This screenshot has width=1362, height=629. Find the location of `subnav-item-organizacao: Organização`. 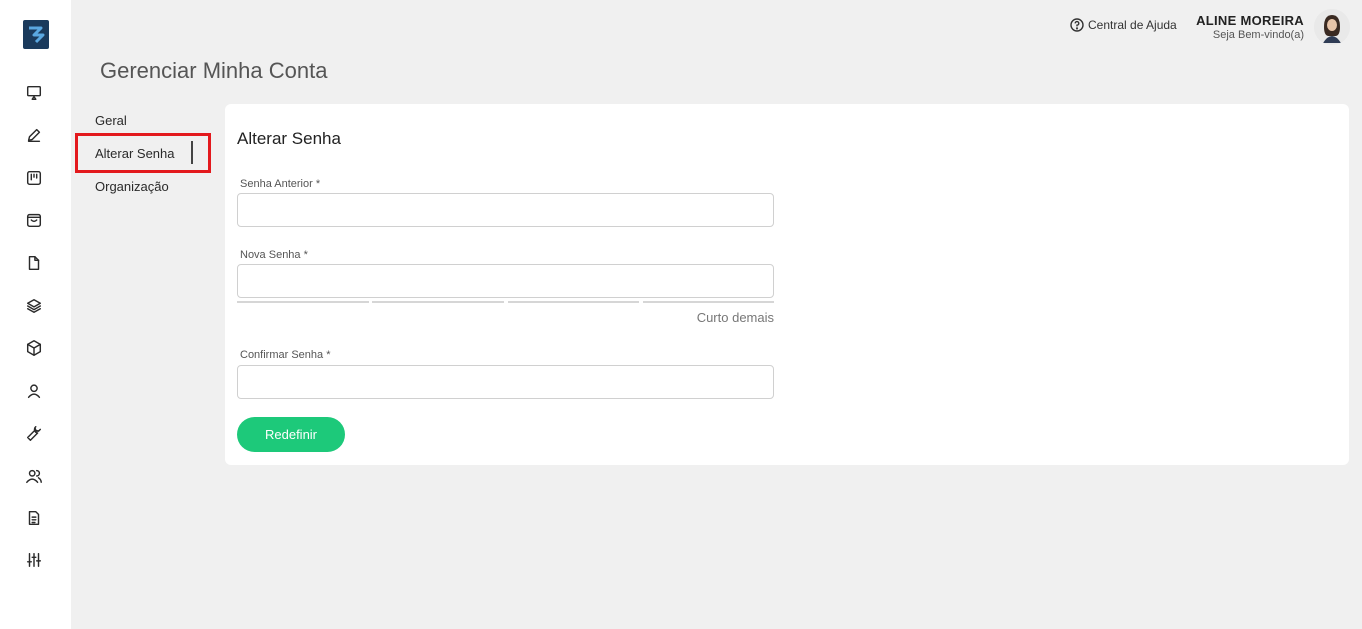

subnav-item-organizacao: Organização is located at coordinates (132, 186).